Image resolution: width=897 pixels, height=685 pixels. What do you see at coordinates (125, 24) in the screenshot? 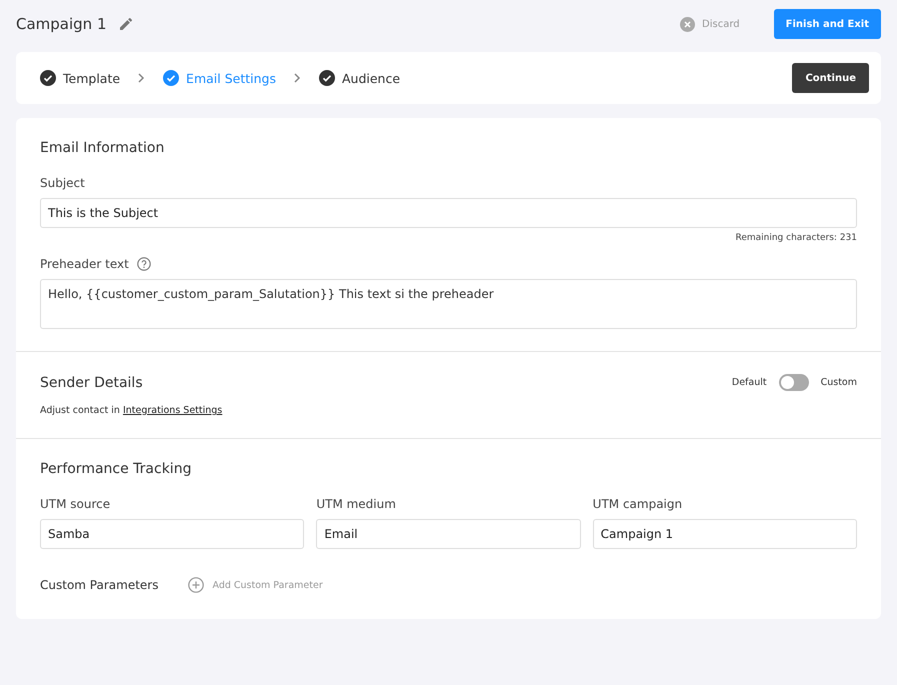
I see `pencil-icon` at bounding box center [125, 24].